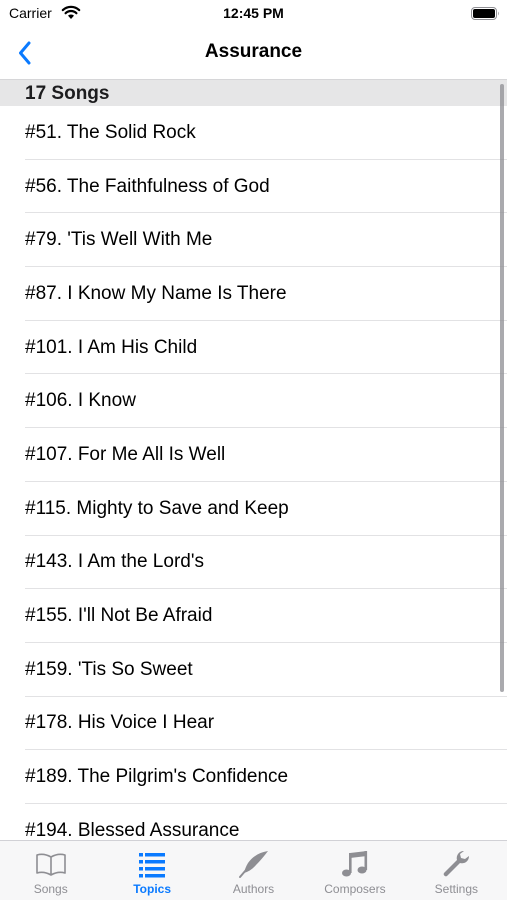 The image size is (507, 900). I want to click on status-bar: Carrier 12:45 PM, so click(253, 14).